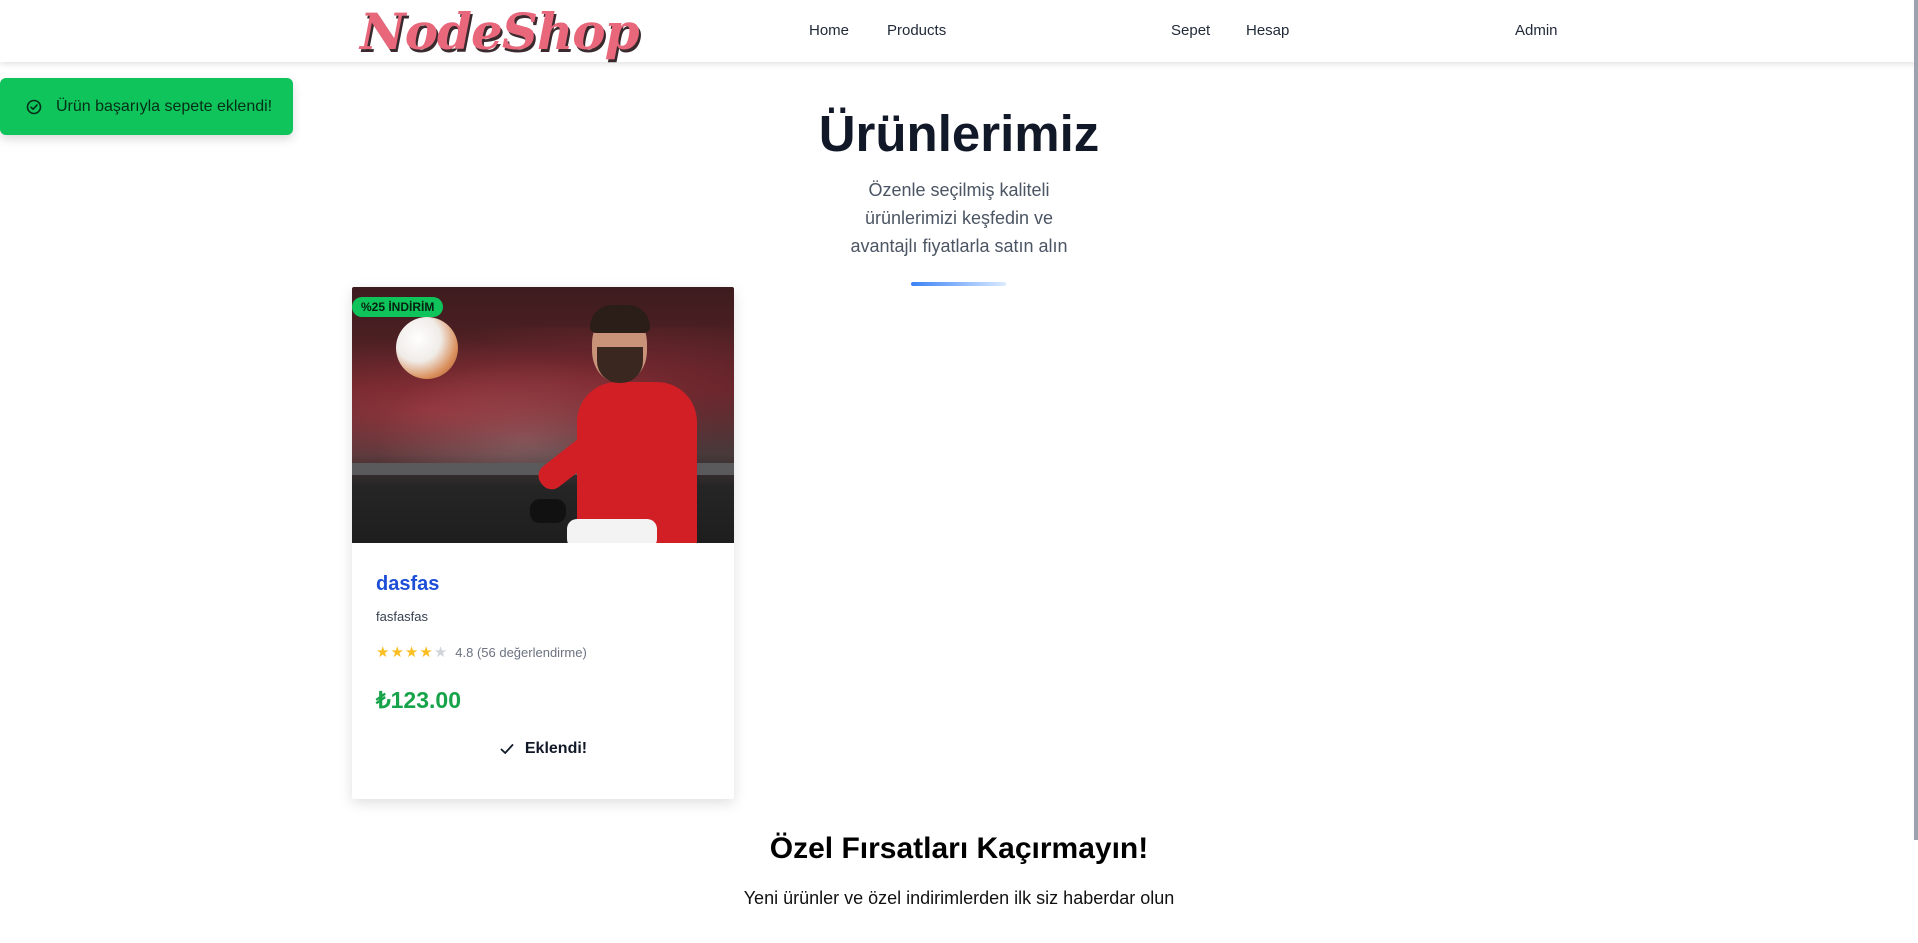 This screenshot has height=943, width=1918. I want to click on added-to-cart-button: Eklendi!, so click(543, 749).